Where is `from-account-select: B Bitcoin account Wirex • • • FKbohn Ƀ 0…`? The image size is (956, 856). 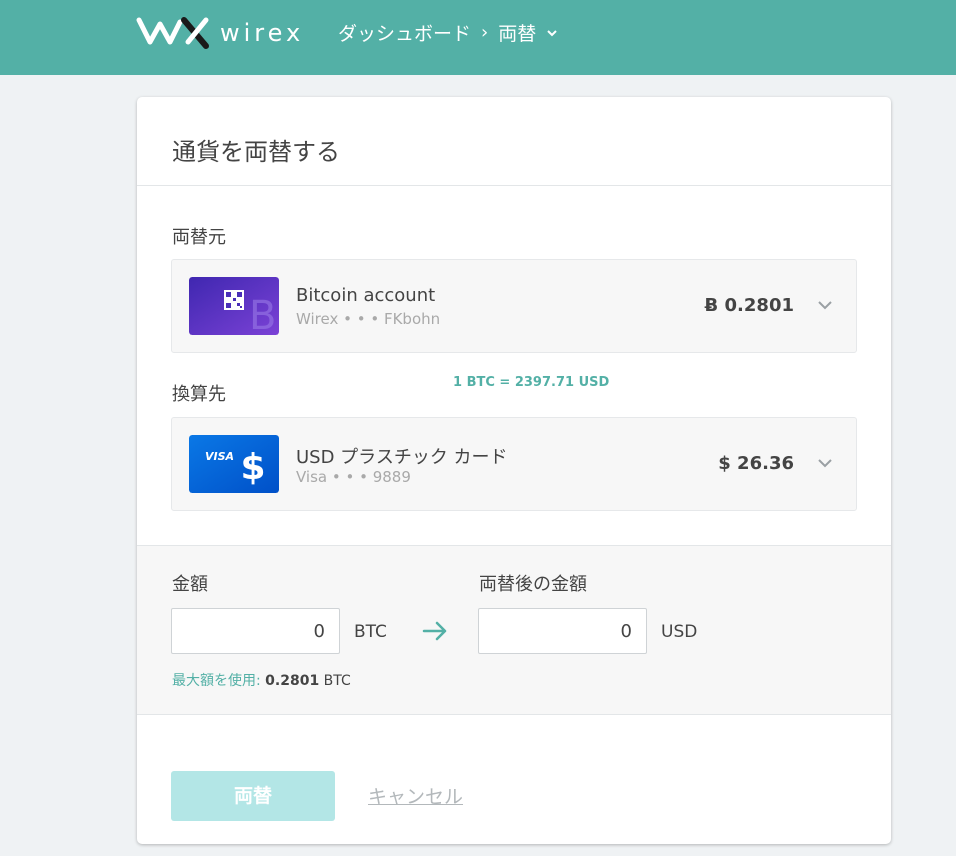 from-account-select: B Bitcoin account Wirex • • • FKbohn Ƀ 0… is located at coordinates (514, 306).